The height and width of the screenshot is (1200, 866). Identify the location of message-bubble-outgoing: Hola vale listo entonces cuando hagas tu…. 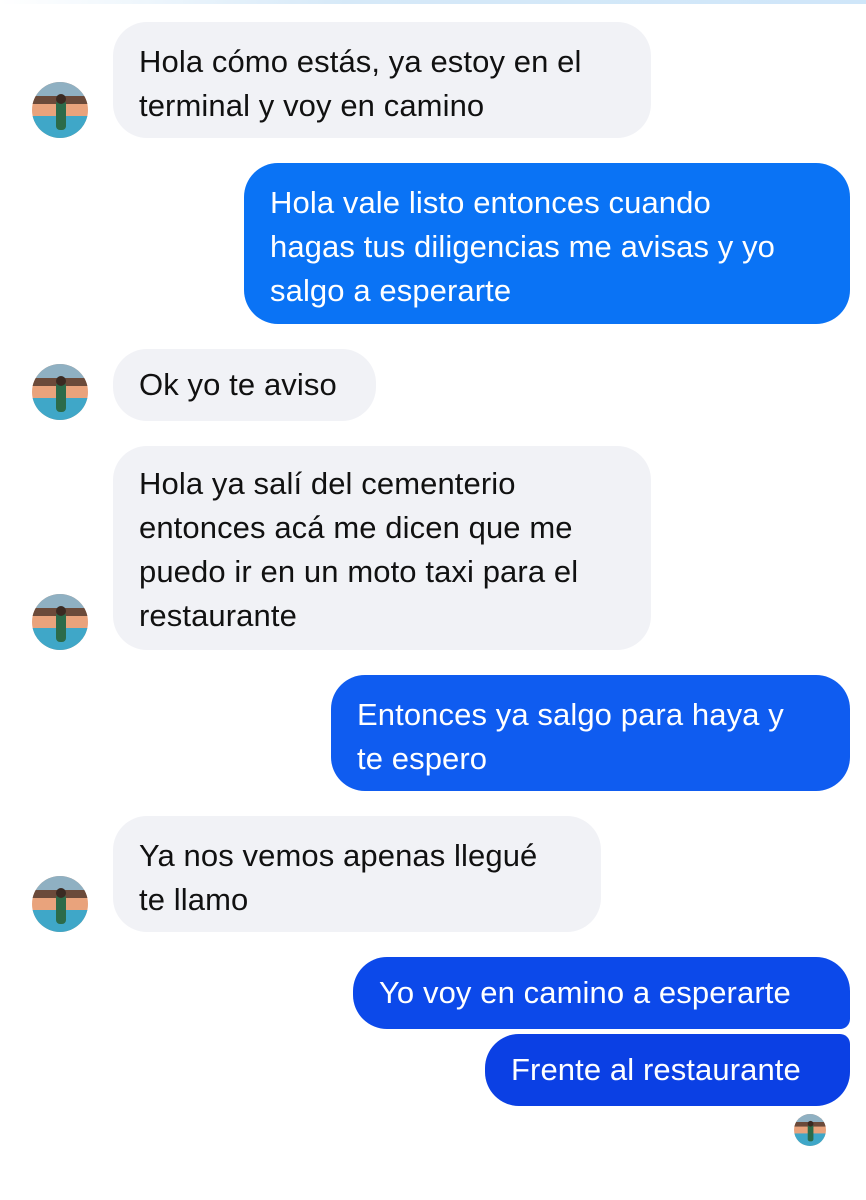
(547, 243).